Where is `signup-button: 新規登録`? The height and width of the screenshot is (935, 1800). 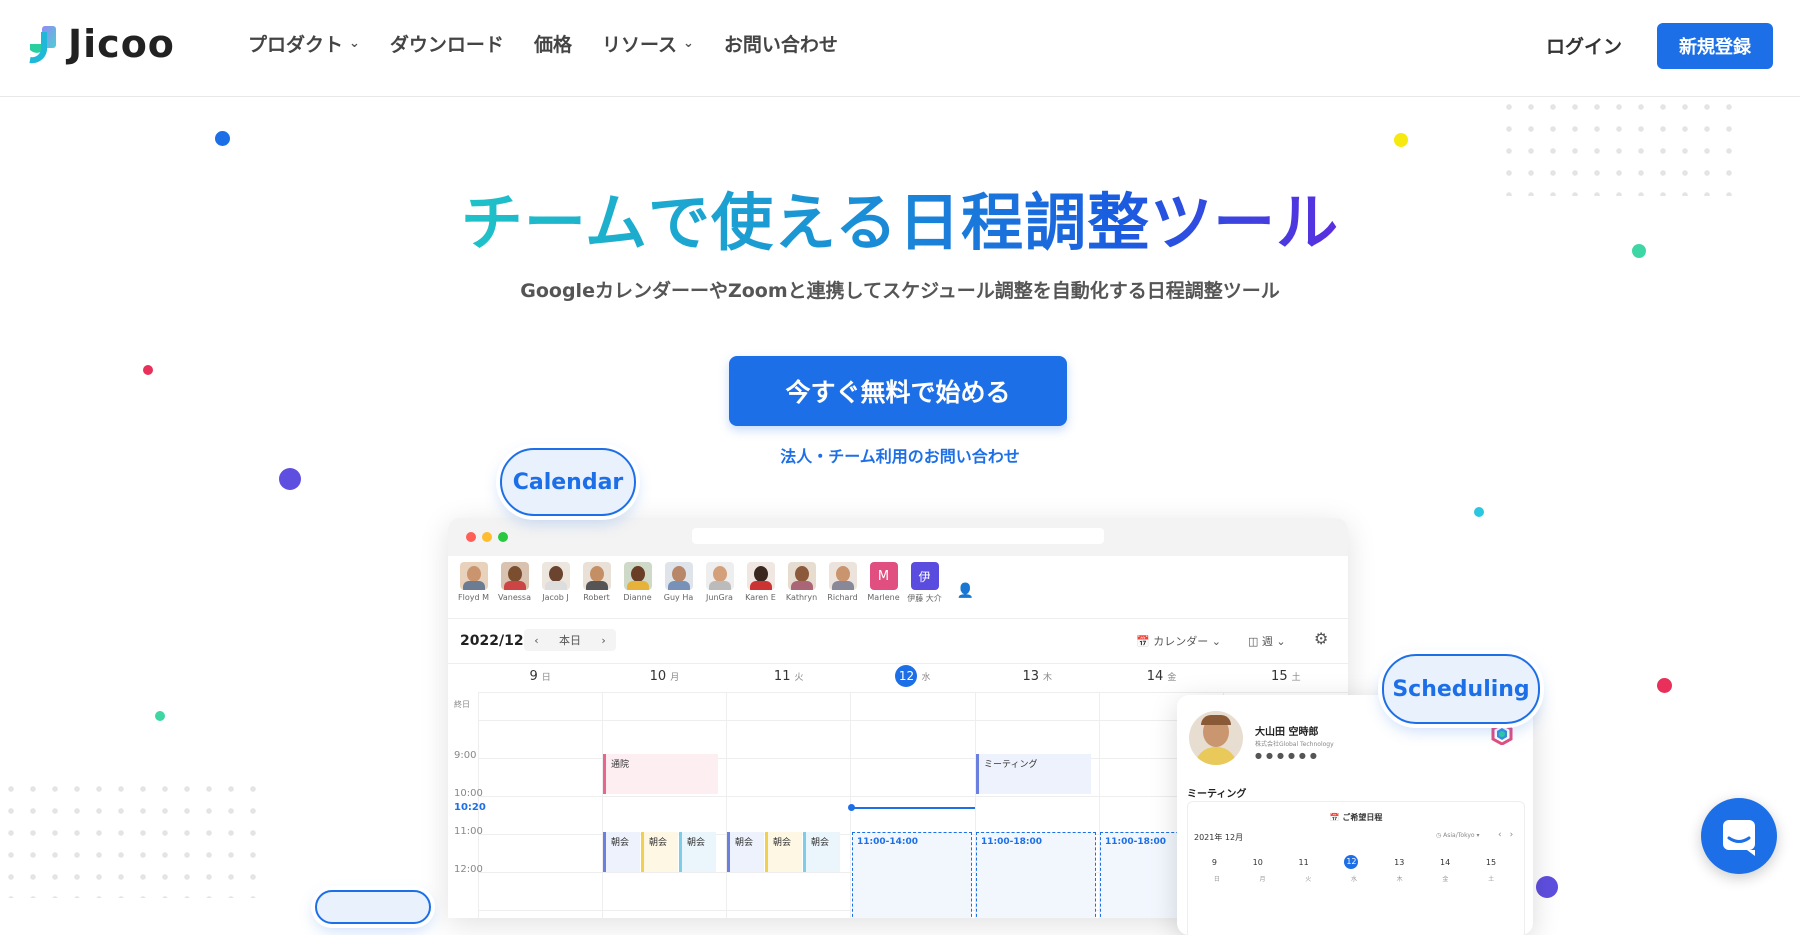 signup-button: 新規登録 is located at coordinates (1715, 46).